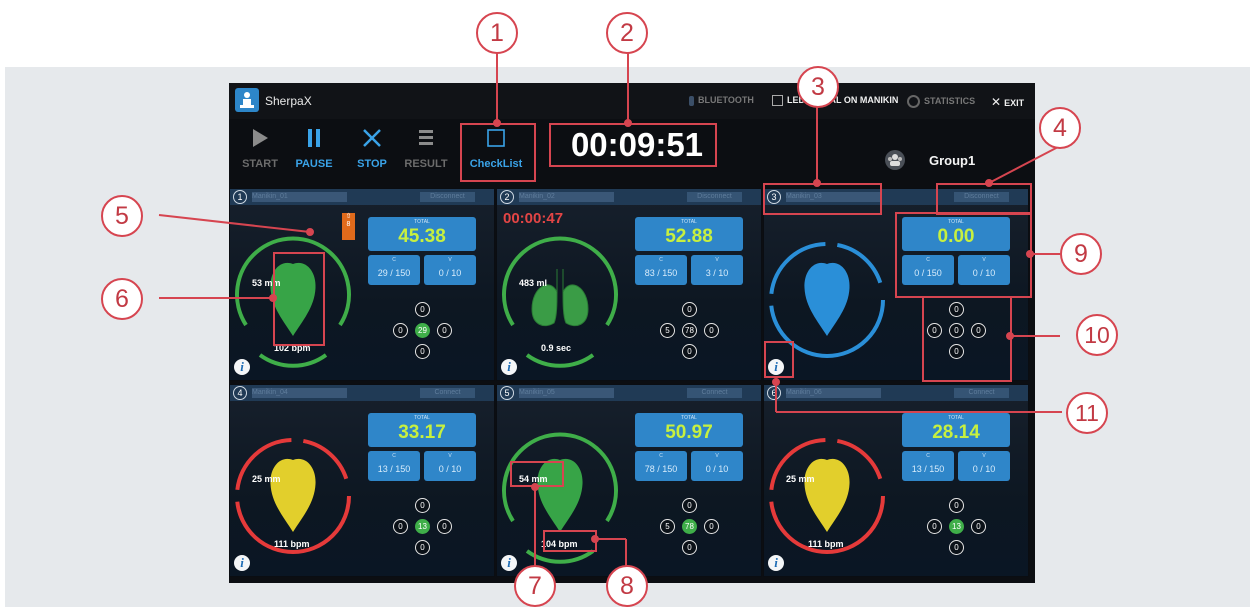  I want to click on callout-5: 5, so click(122, 216).